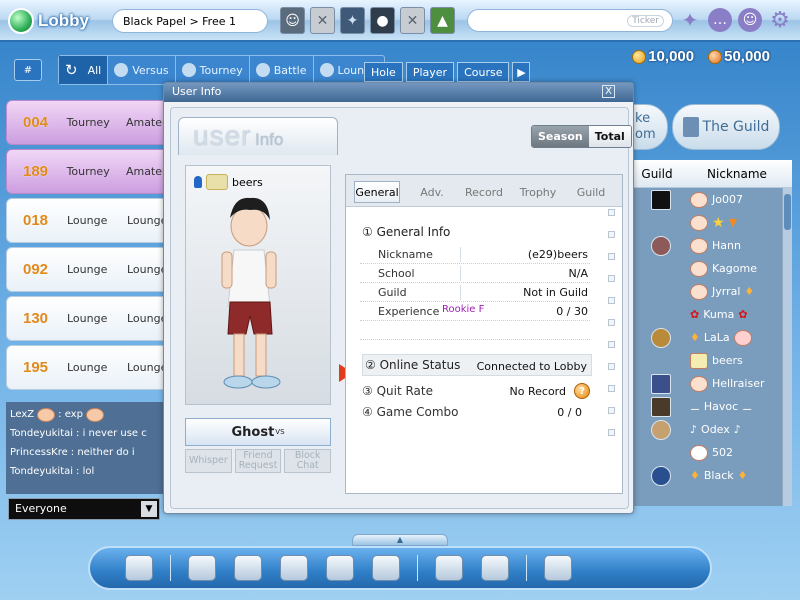 Image resolution: width=800 pixels, height=600 pixels. Describe the element at coordinates (352, 20) in the screenshot. I see `item-icon: ✦` at that location.